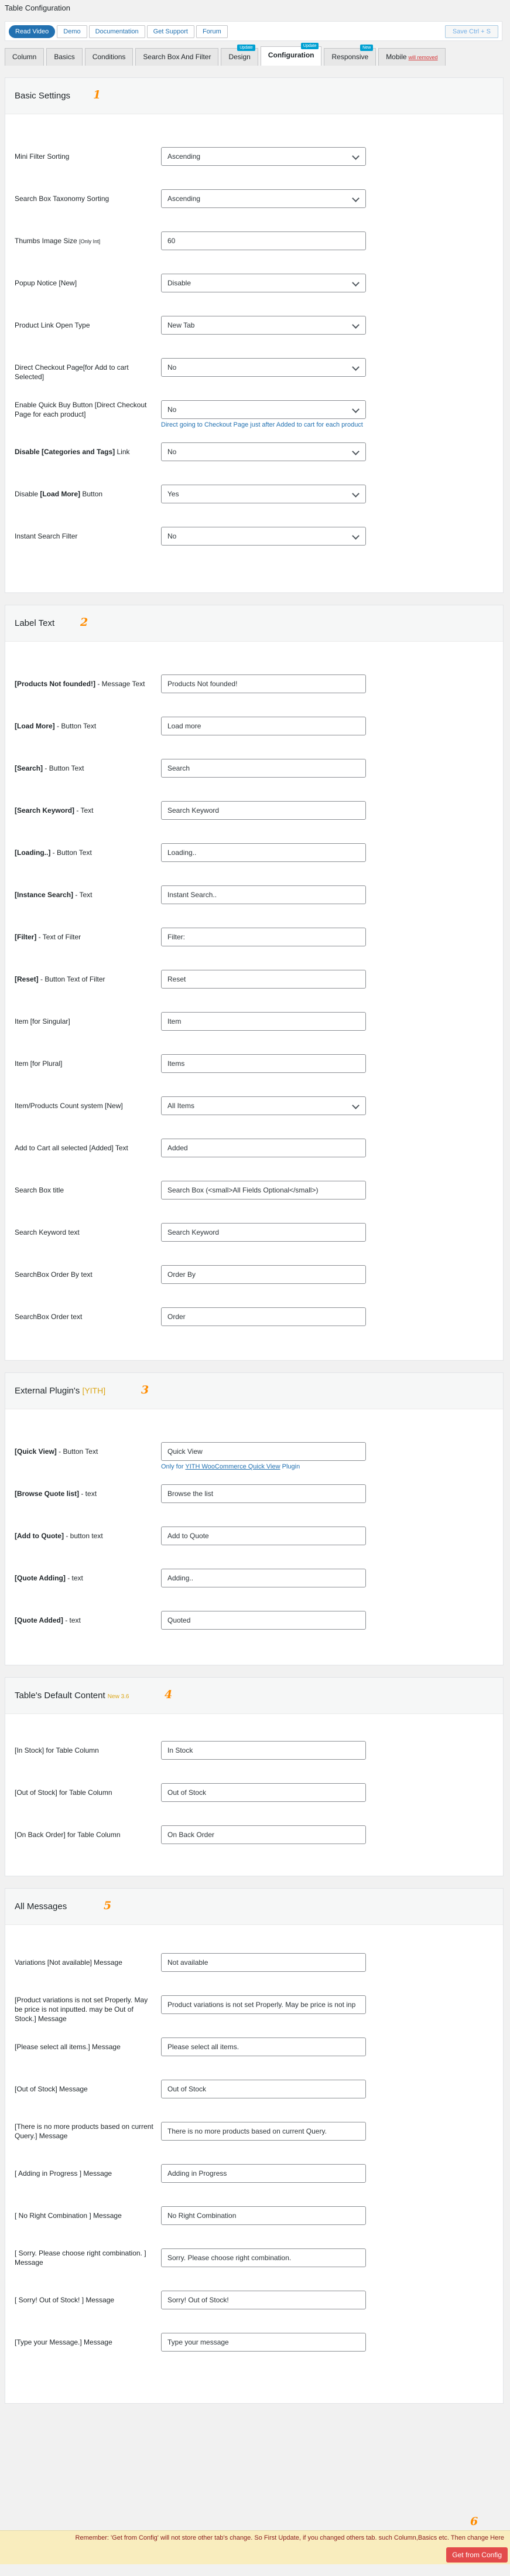  What do you see at coordinates (85, 1021) in the screenshot?
I see `setting-label: Item [for Singular]` at bounding box center [85, 1021].